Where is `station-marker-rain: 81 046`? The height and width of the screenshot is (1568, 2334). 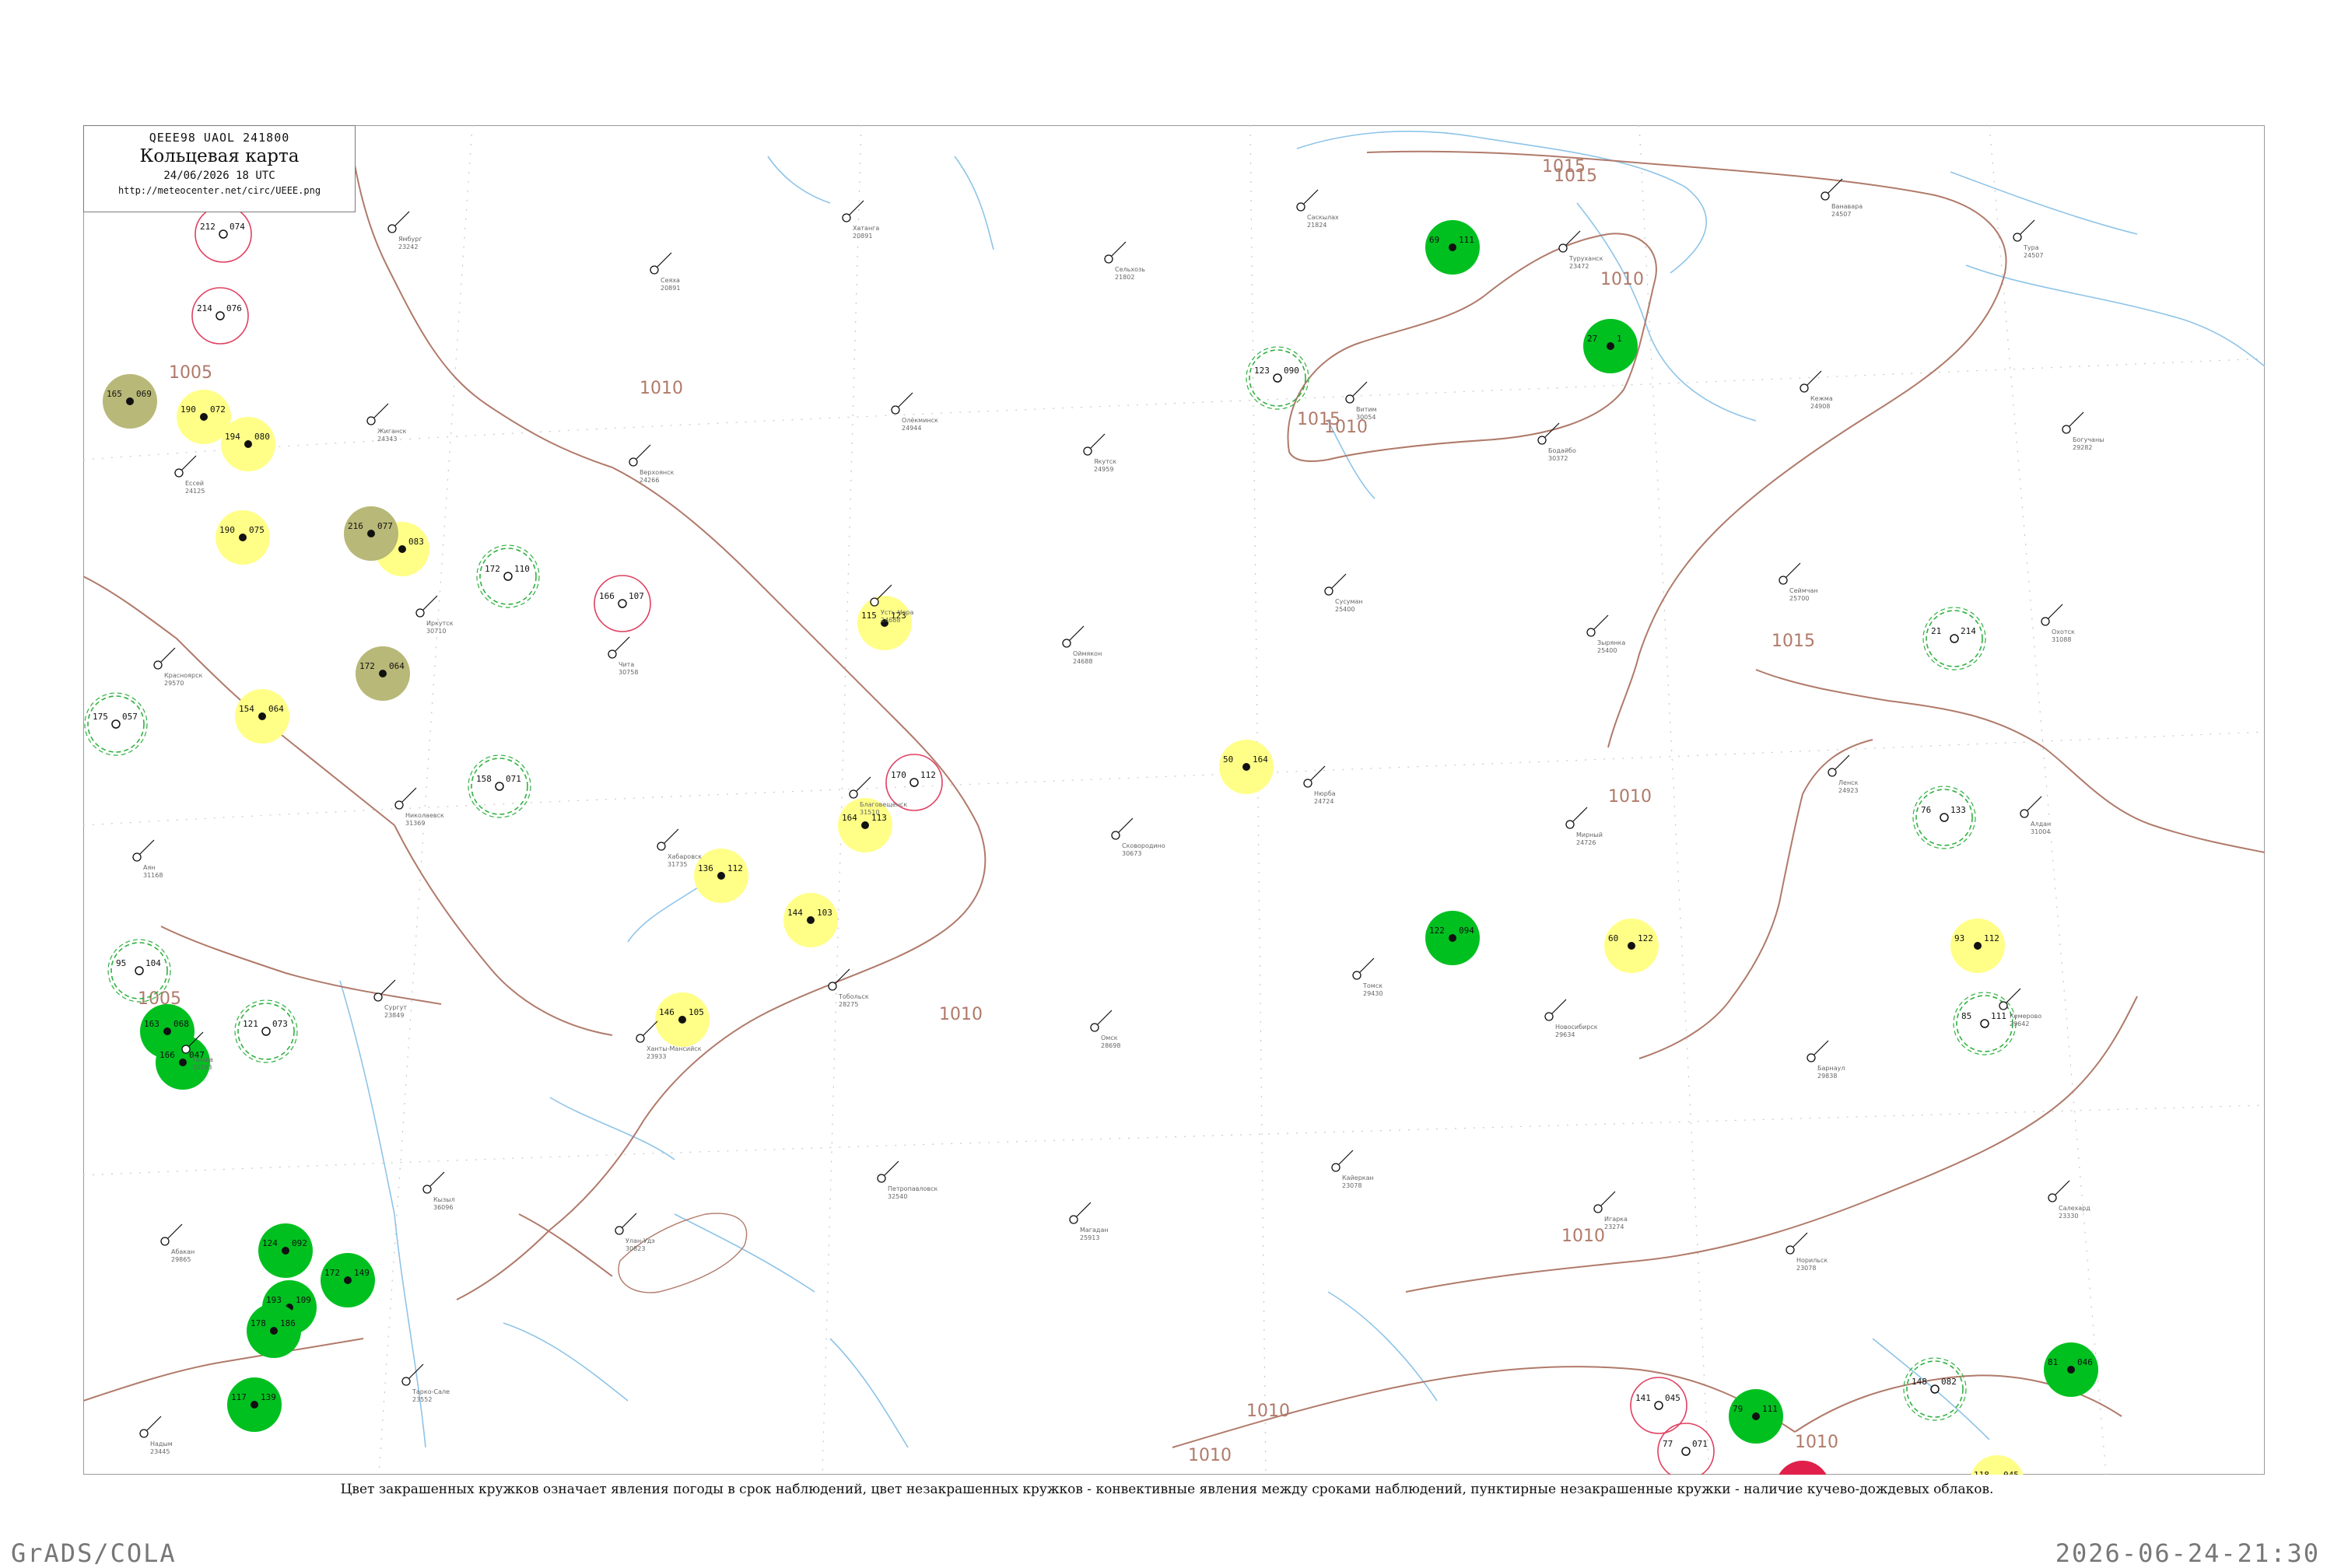 station-marker-rain: 81 046 is located at coordinates (2071, 1370).